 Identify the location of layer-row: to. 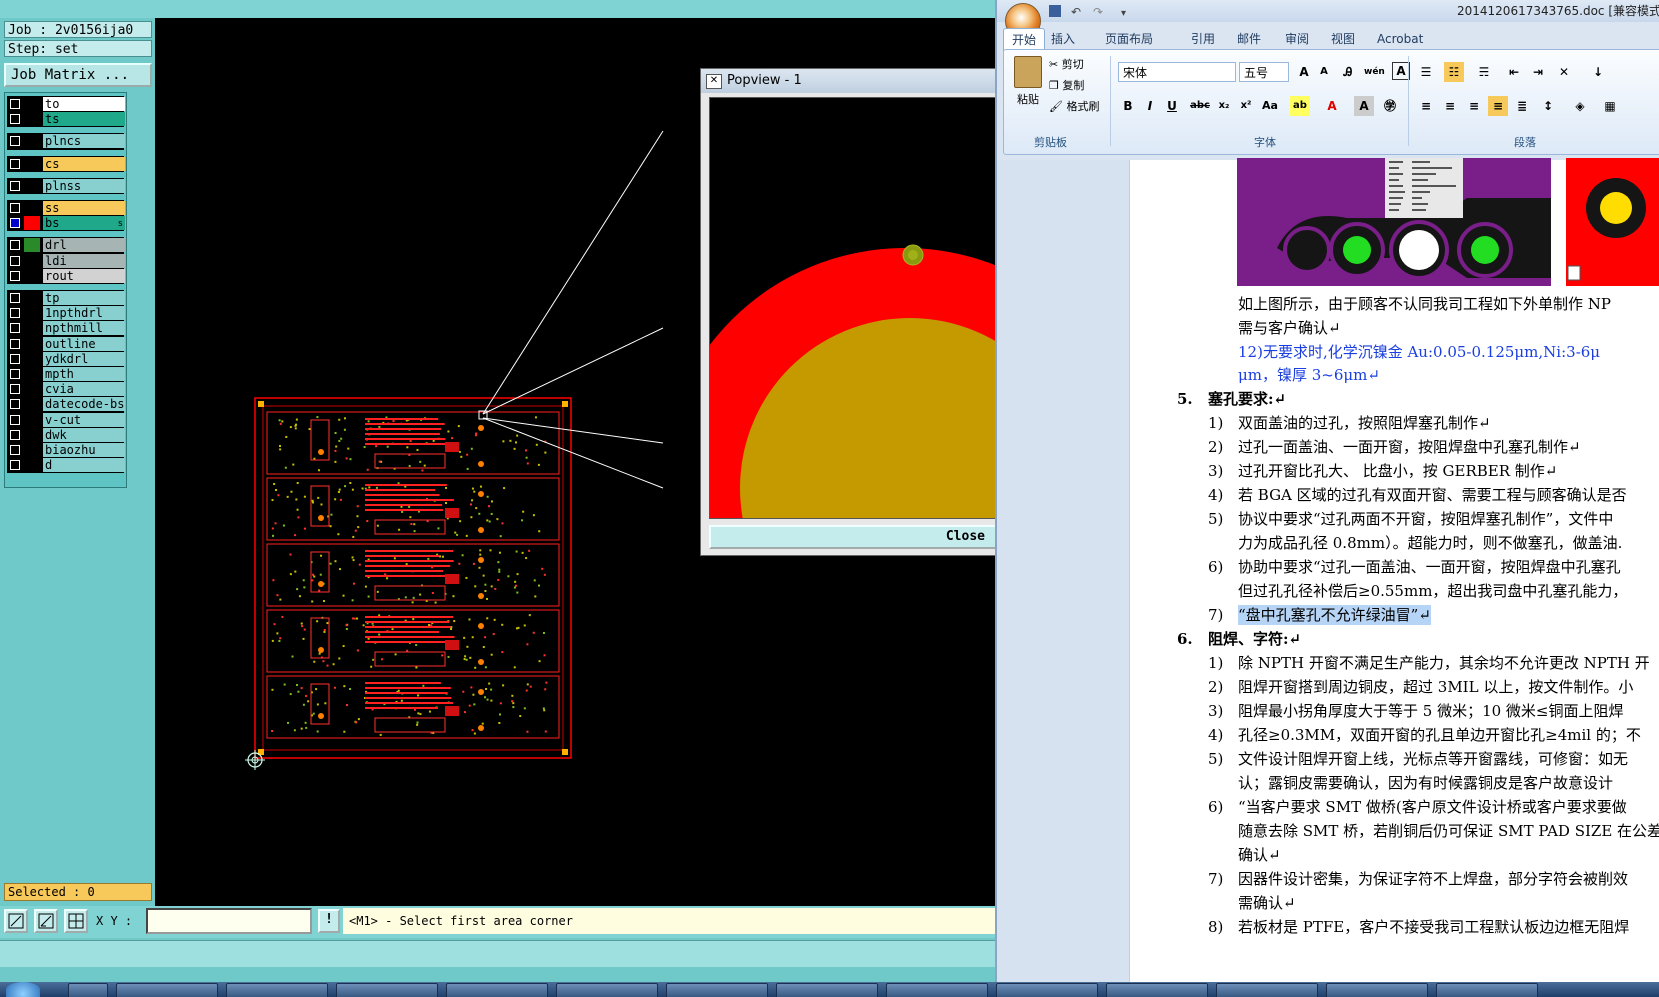
(66, 104).